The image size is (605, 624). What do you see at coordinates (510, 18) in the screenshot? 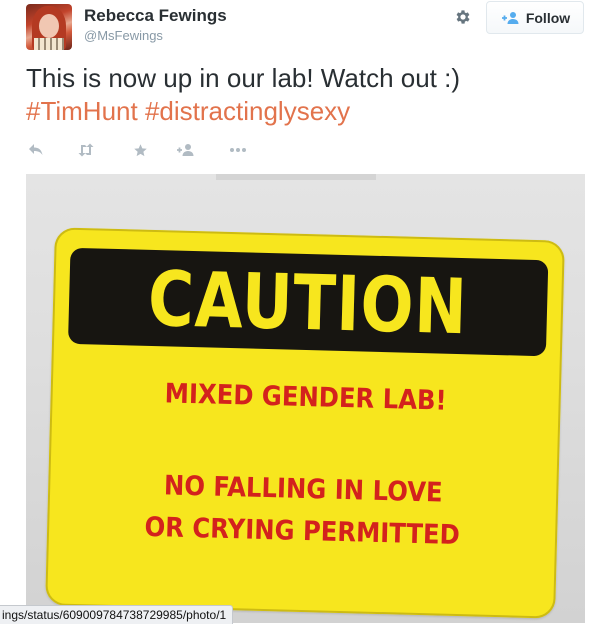
I see `add-user-icon` at bounding box center [510, 18].